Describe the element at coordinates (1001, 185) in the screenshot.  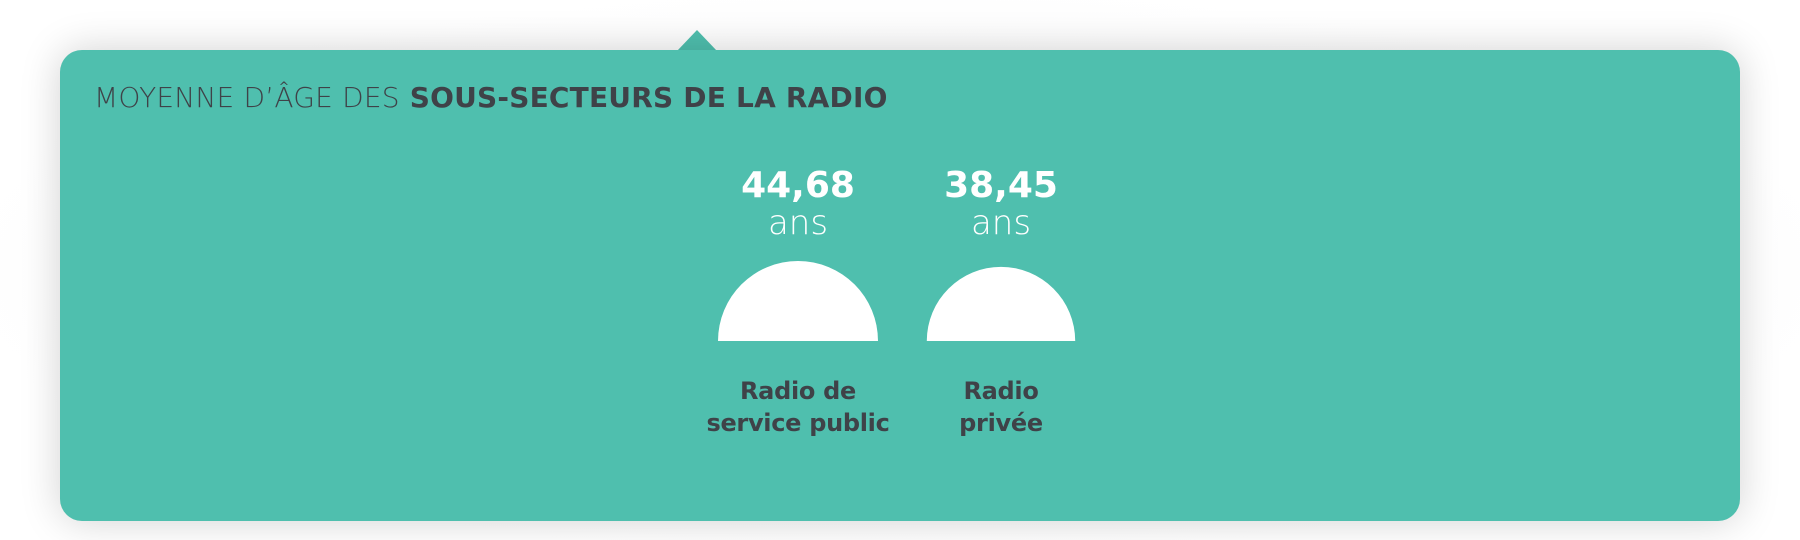
I see `value-label: 38,45` at that location.